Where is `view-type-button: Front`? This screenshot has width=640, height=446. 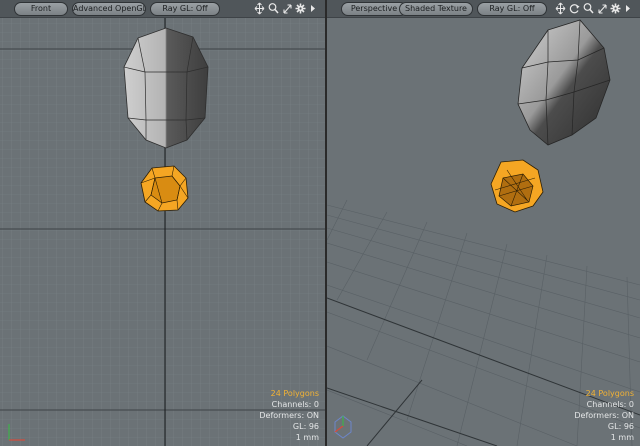 view-type-button: Front is located at coordinates (41, 9).